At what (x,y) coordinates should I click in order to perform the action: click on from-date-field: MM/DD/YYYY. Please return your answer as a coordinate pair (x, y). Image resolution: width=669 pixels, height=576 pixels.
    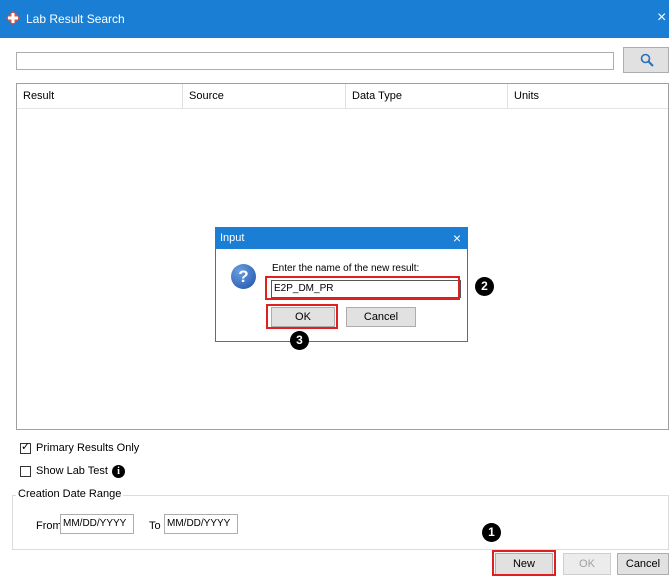
    Looking at the image, I should click on (97, 524).